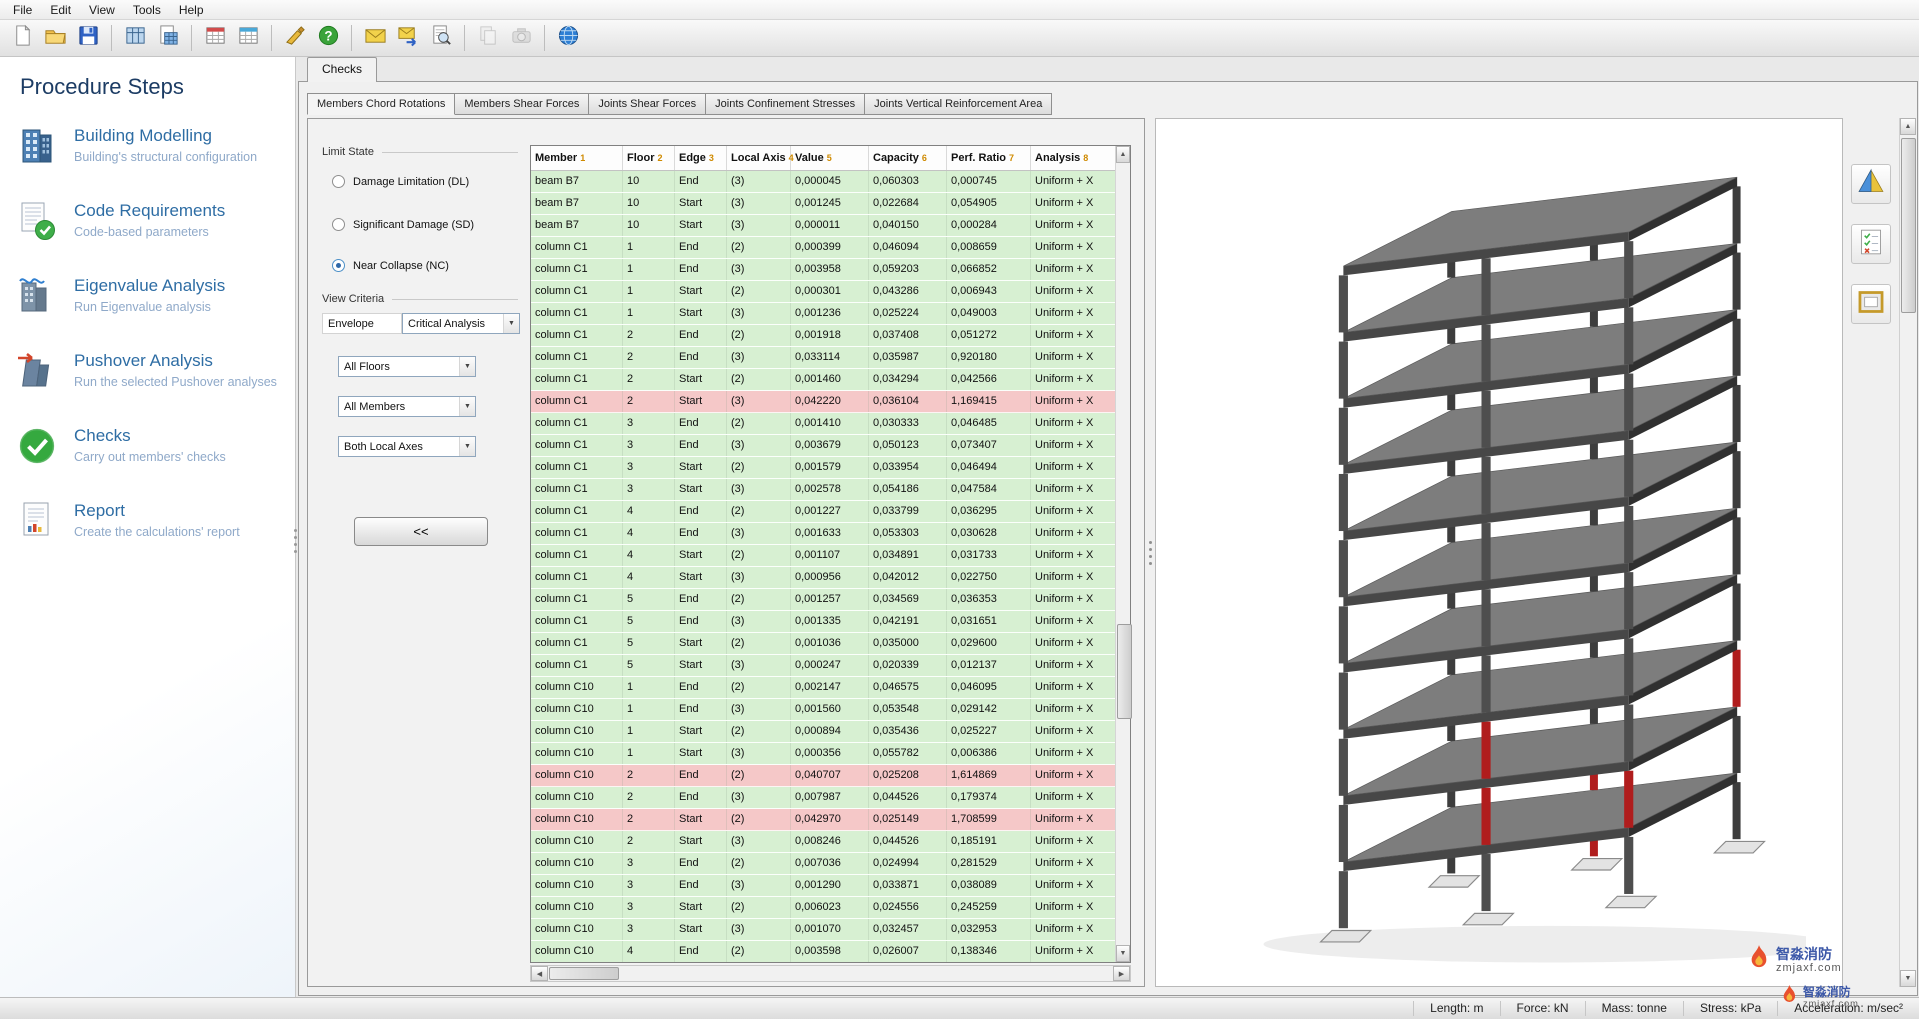 This screenshot has width=1919, height=1019. I want to click on clean-button, so click(295, 38).